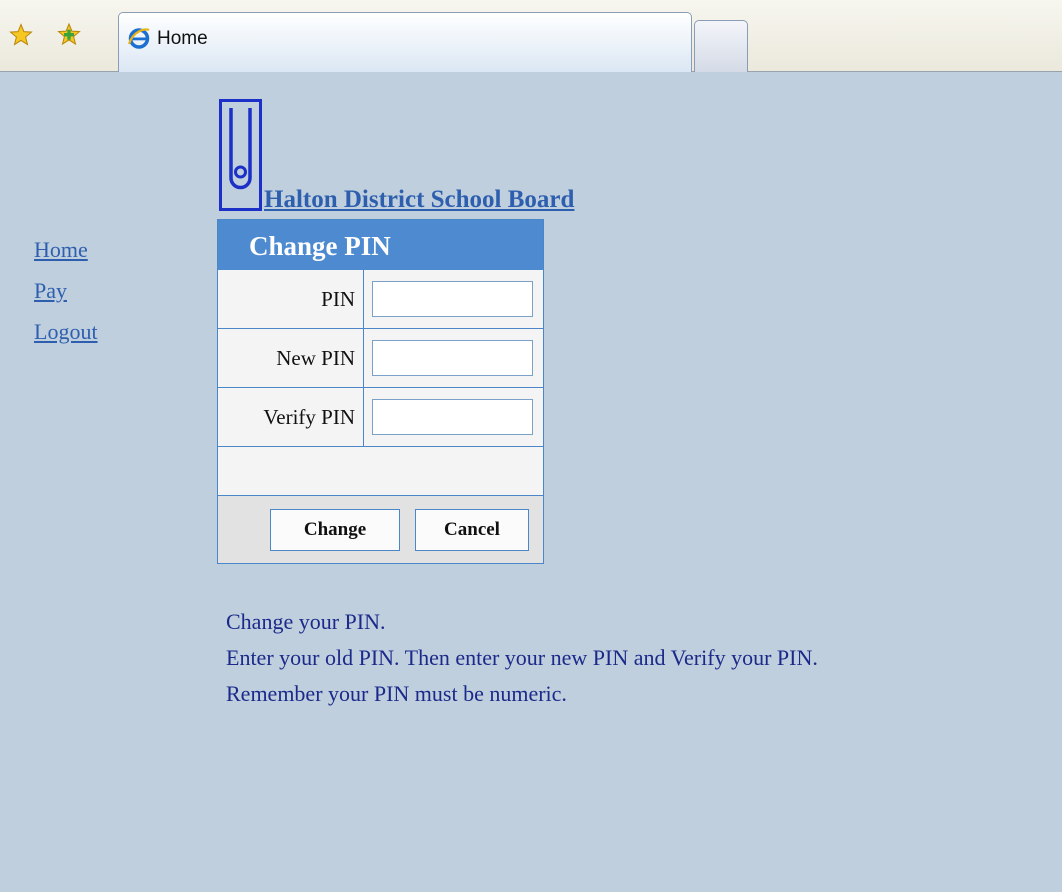 This screenshot has height=892, width=1062. I want to click on new-tab-button, so click(721, 46).